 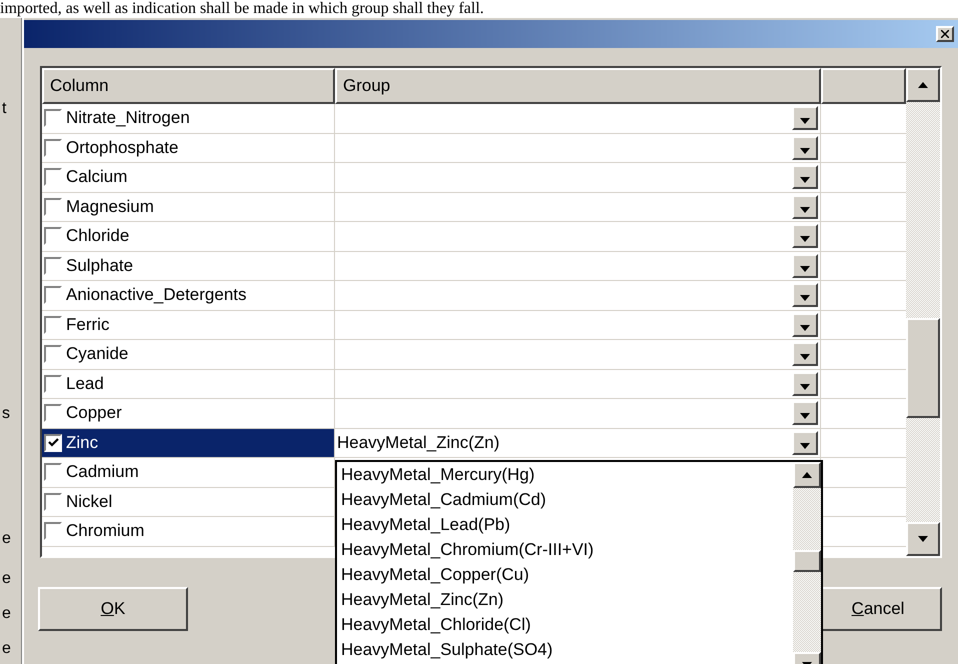 I want to click on background-text: s, so click(x=6, y=414).